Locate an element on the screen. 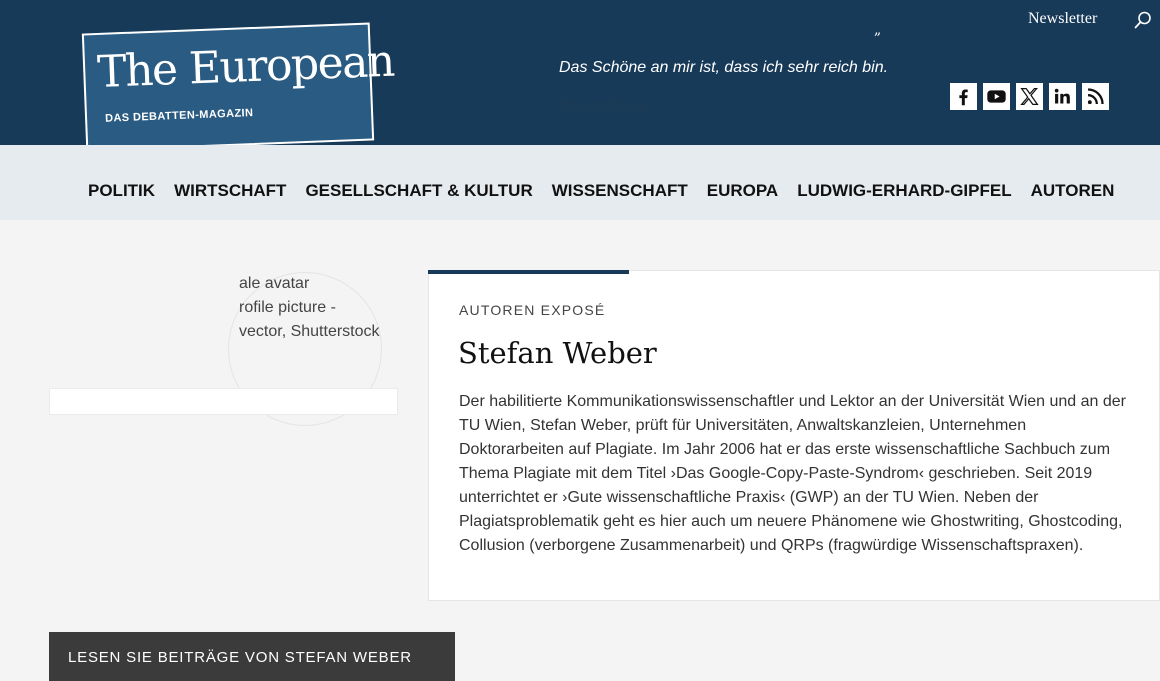 This screenshot has width=1160, height=681. newsletter-link: Newsletter is located at coordinates (1062, 19).